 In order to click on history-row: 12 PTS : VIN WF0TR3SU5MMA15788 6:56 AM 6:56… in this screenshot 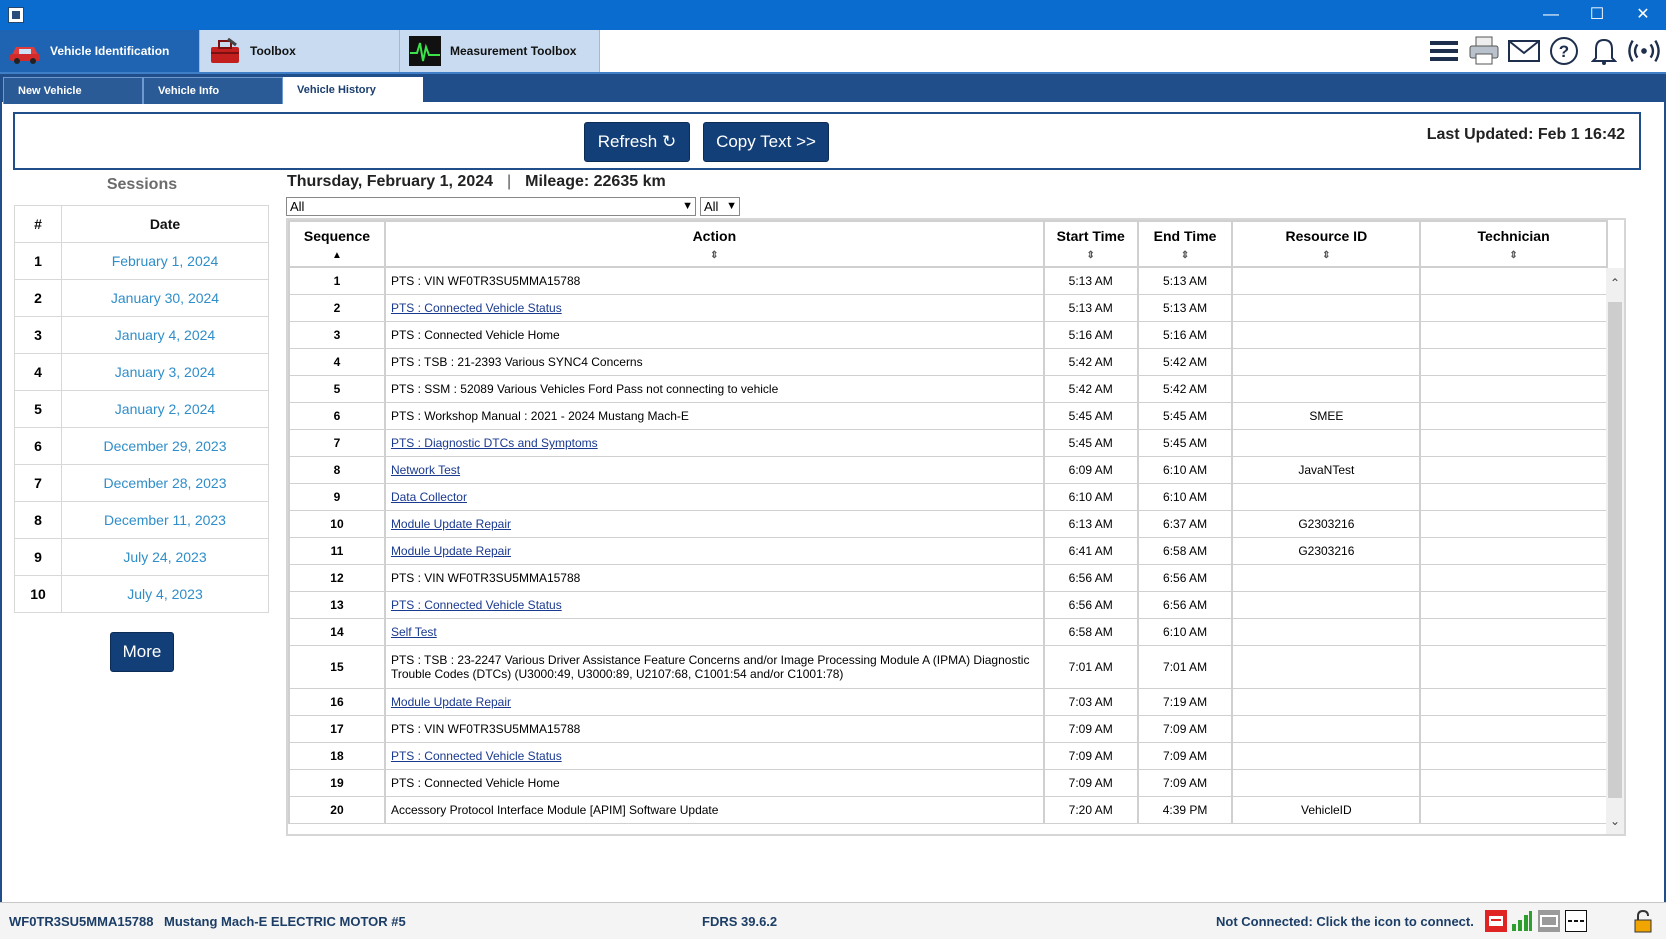, I will do `click(948, 578)`.